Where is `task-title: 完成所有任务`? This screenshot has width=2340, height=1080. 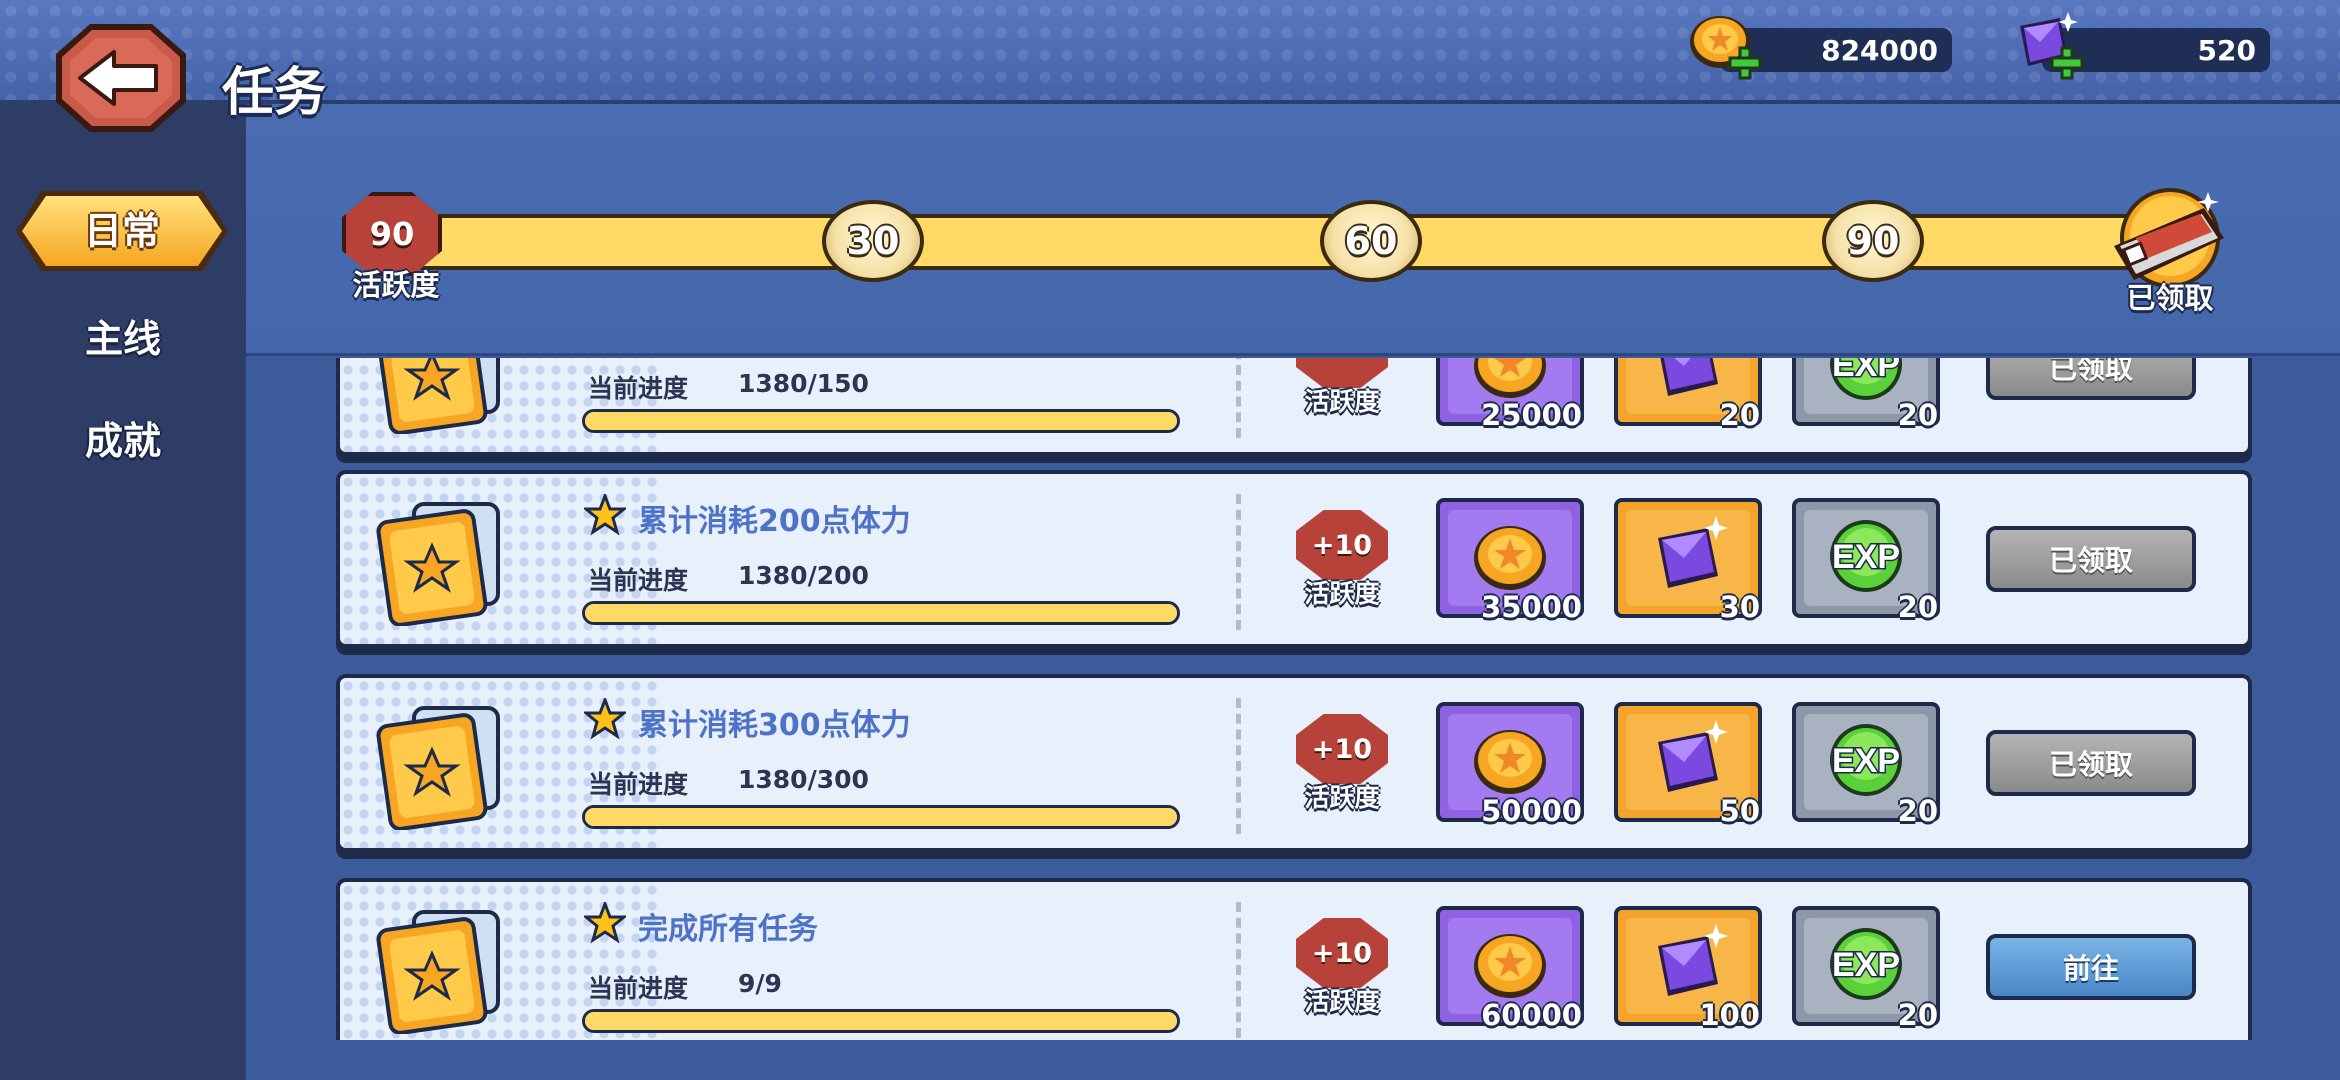 task-title: 完成所有任务 is located at coordinates (728, 929).